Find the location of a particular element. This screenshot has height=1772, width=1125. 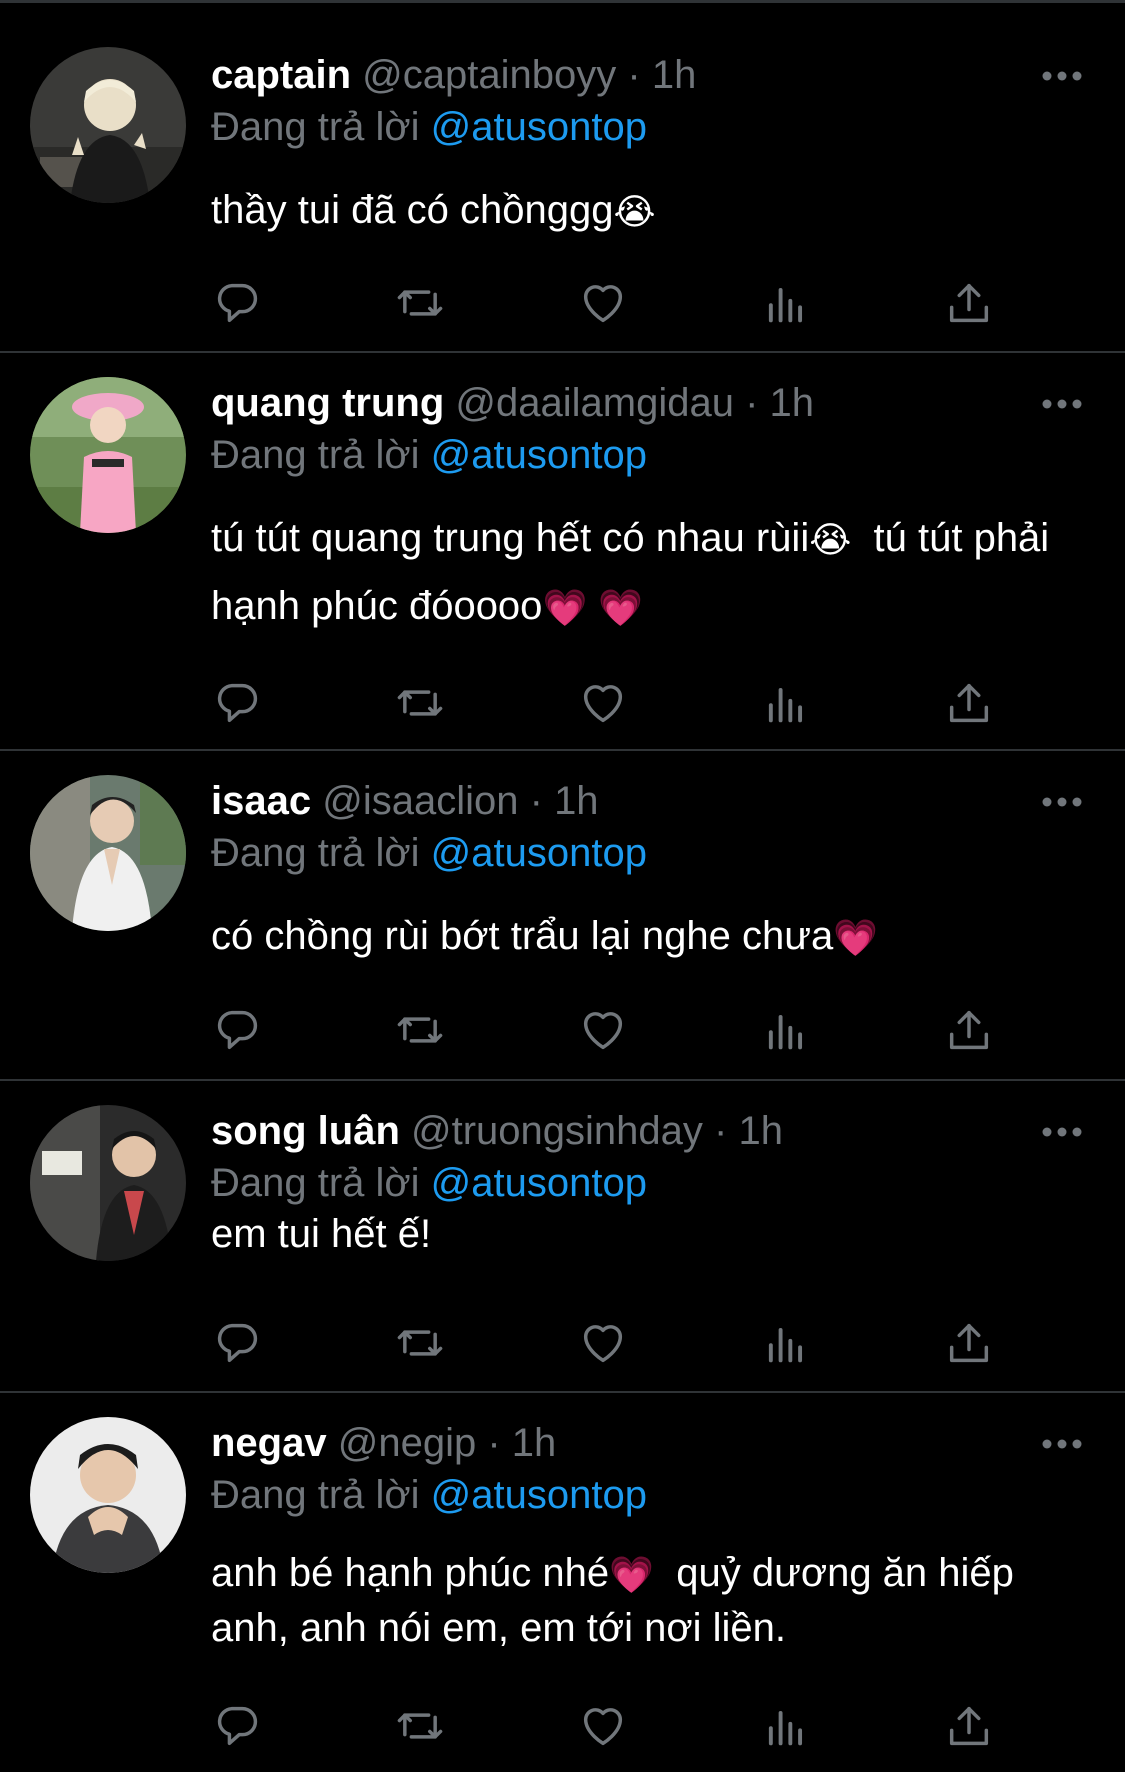

tweet-text: có chồng rùi bớt trẩu lại nghe chưa💗 is located at coordinates (651, 936).